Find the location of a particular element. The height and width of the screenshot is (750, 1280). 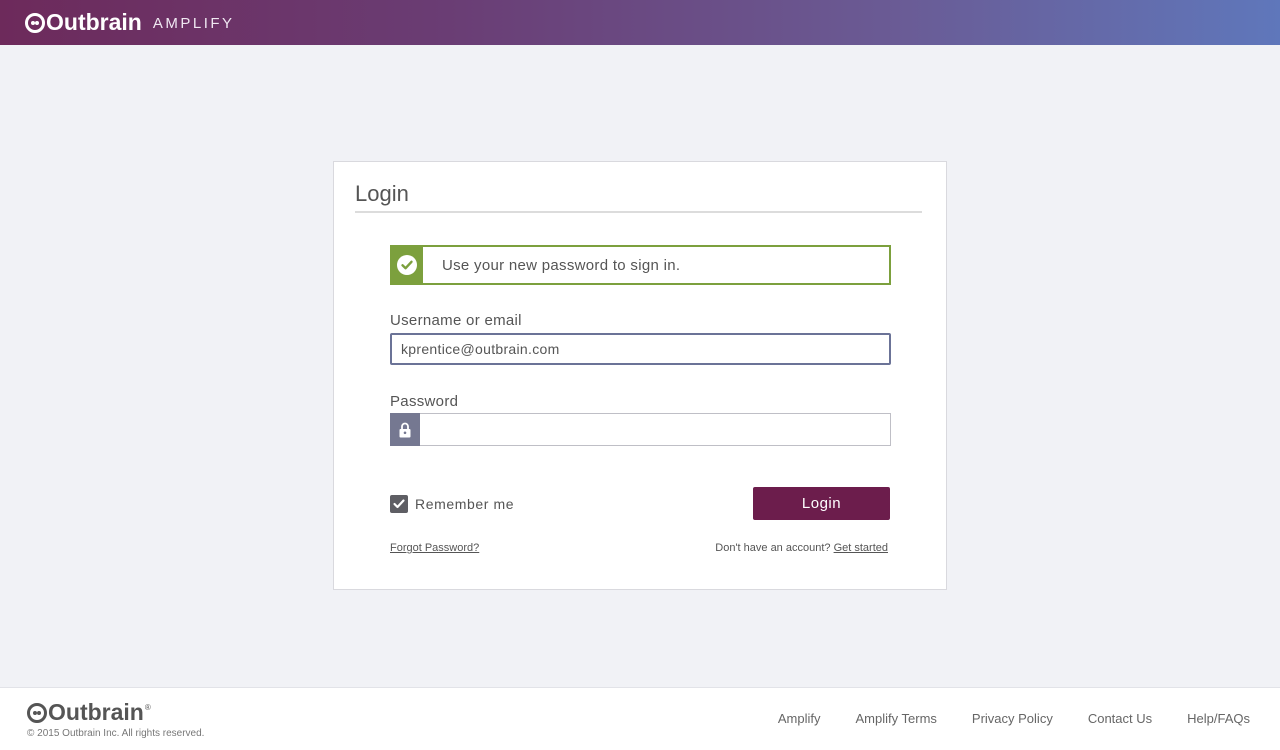

check-circle-icon is located at coordinates (406, 265).